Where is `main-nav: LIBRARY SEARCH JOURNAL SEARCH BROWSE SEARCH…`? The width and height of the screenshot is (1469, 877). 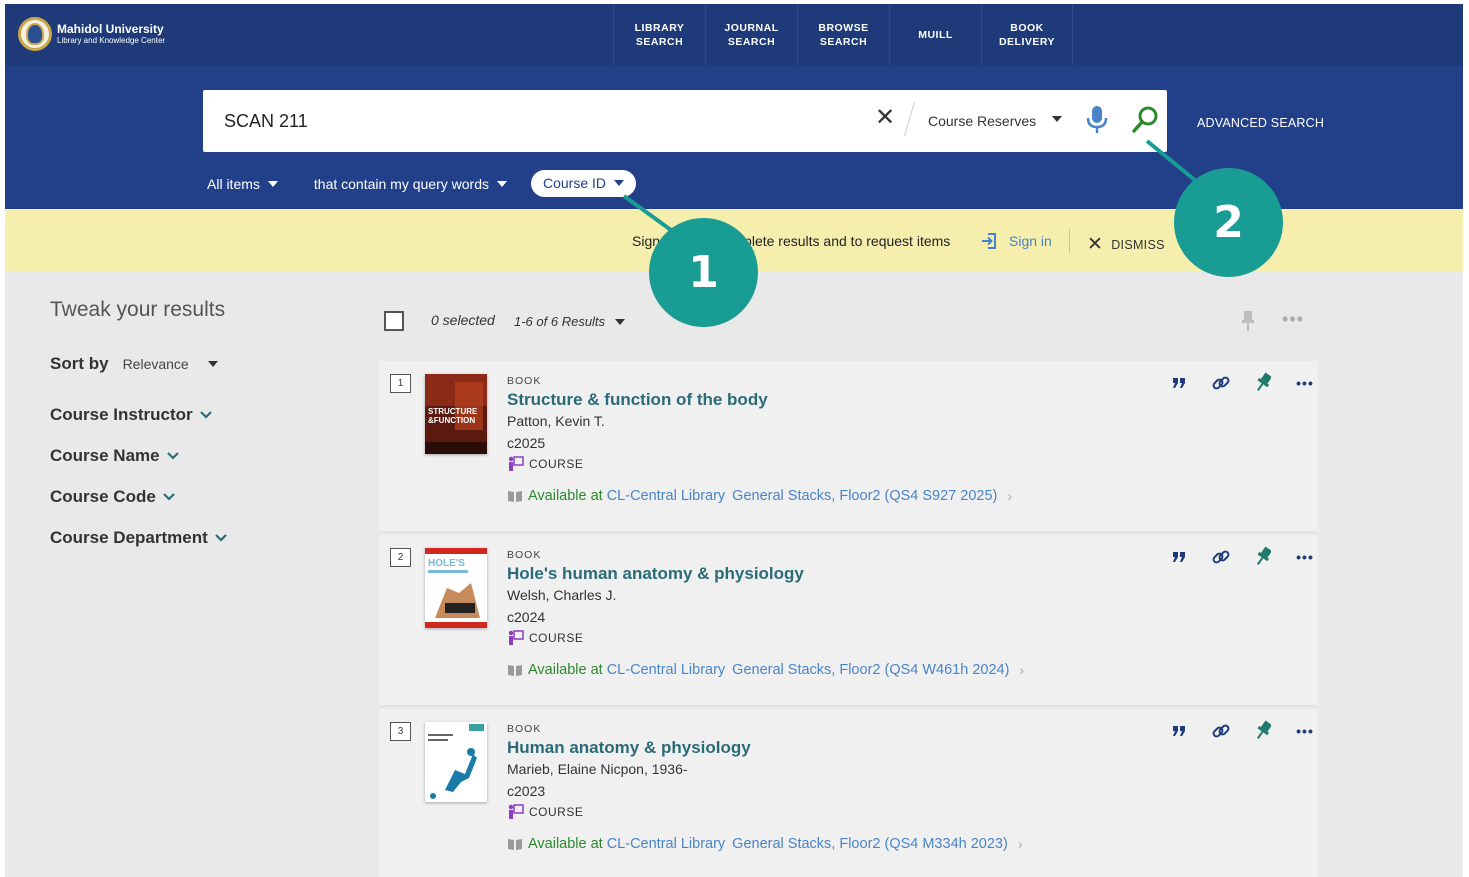 main-nav: LIBRARY SEARCH JOURNAL SEARCH BROWSE SEARCH… is located at coordinates (843, 35).